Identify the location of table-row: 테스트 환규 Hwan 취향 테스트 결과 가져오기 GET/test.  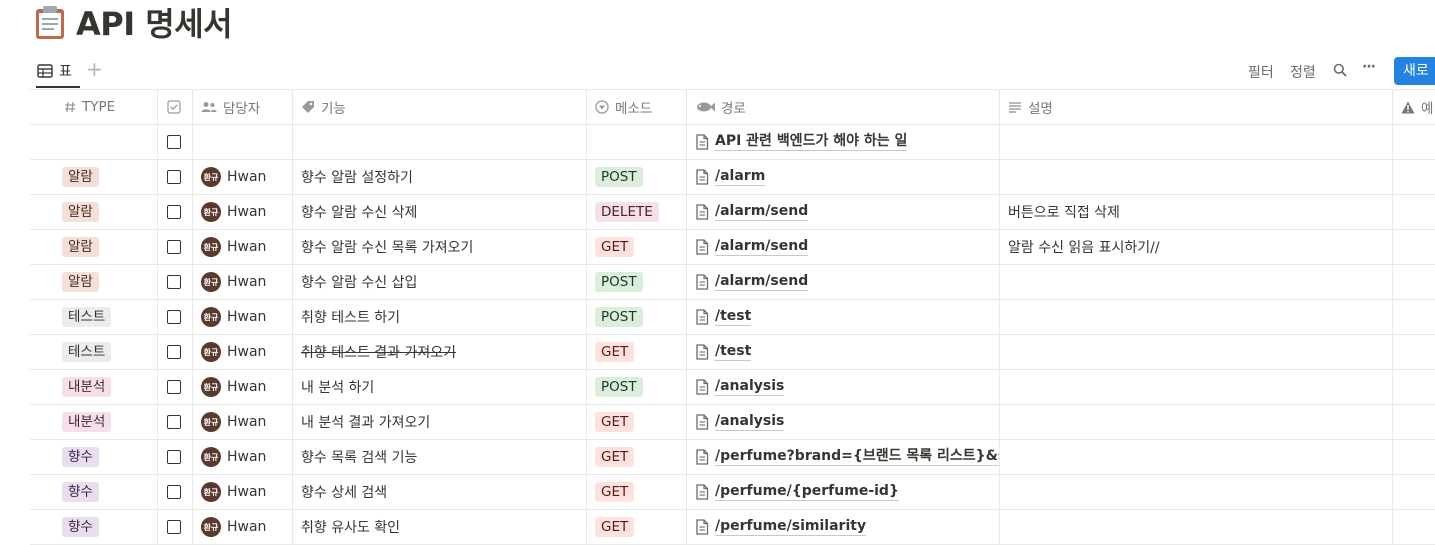
(732, 352).